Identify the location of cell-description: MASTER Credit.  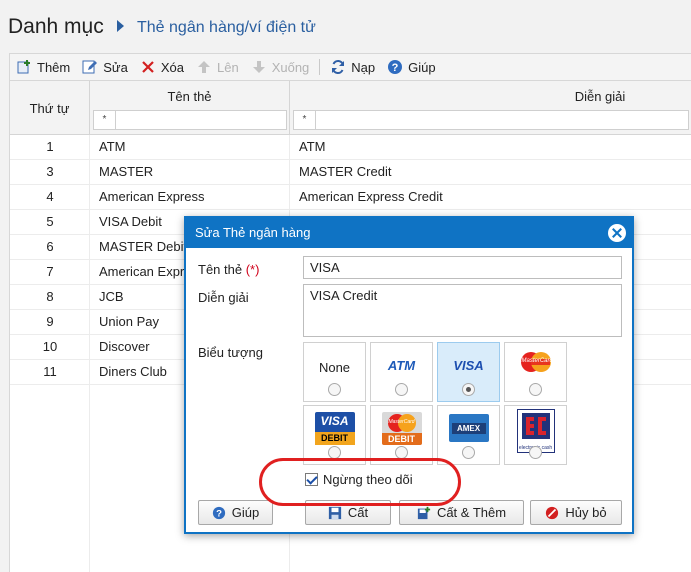
(345, 171).